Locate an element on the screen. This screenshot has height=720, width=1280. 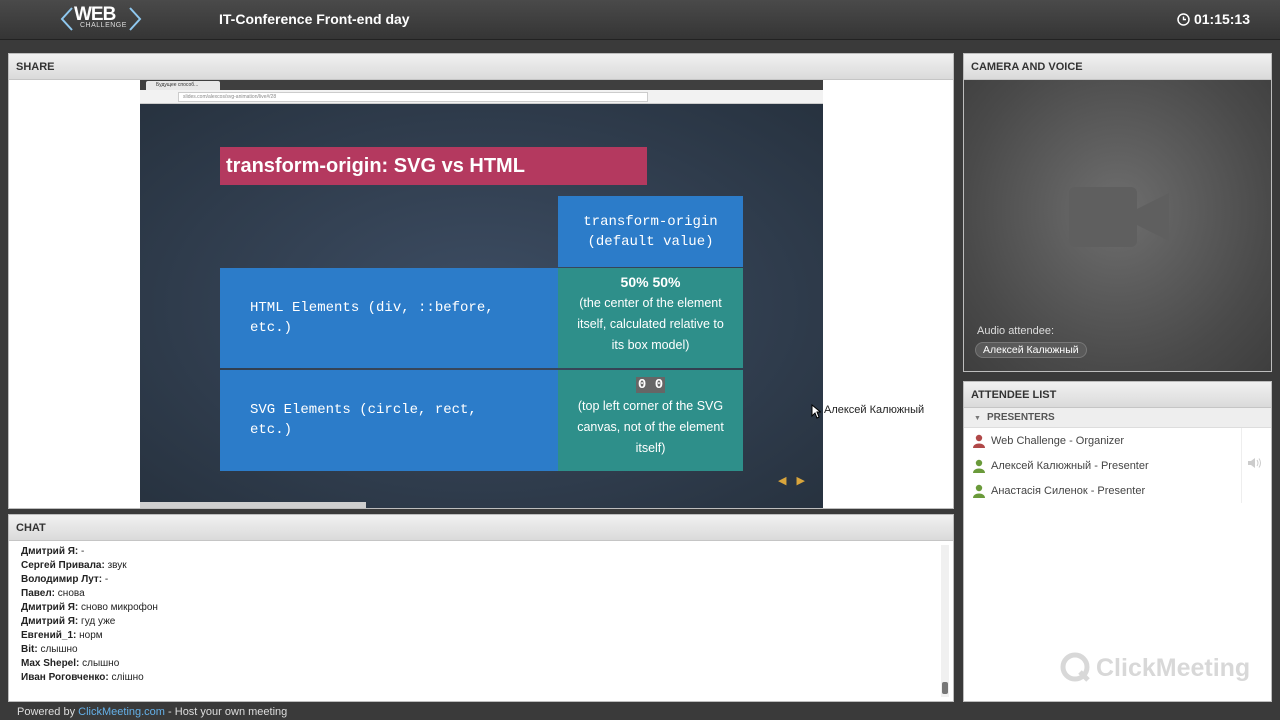
chat-scrollbar-thumb is located at coordinates (945, 688).